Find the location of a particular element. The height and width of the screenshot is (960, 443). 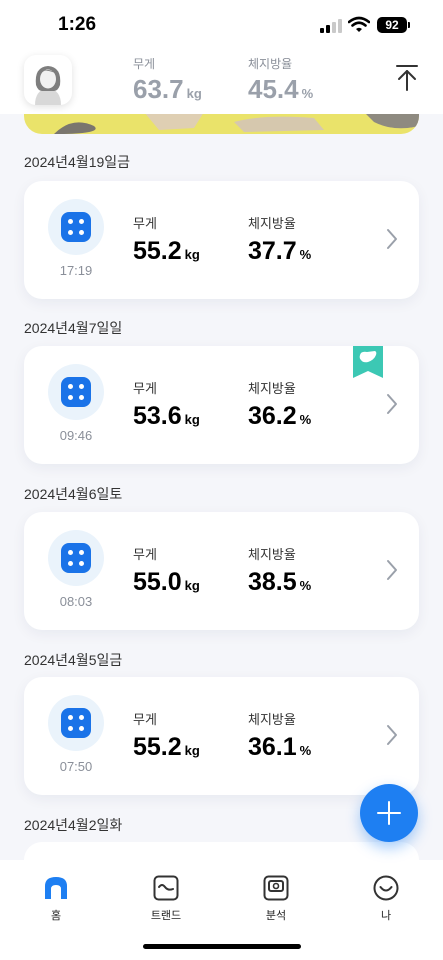

avatar is located at coordinates (48, 80).